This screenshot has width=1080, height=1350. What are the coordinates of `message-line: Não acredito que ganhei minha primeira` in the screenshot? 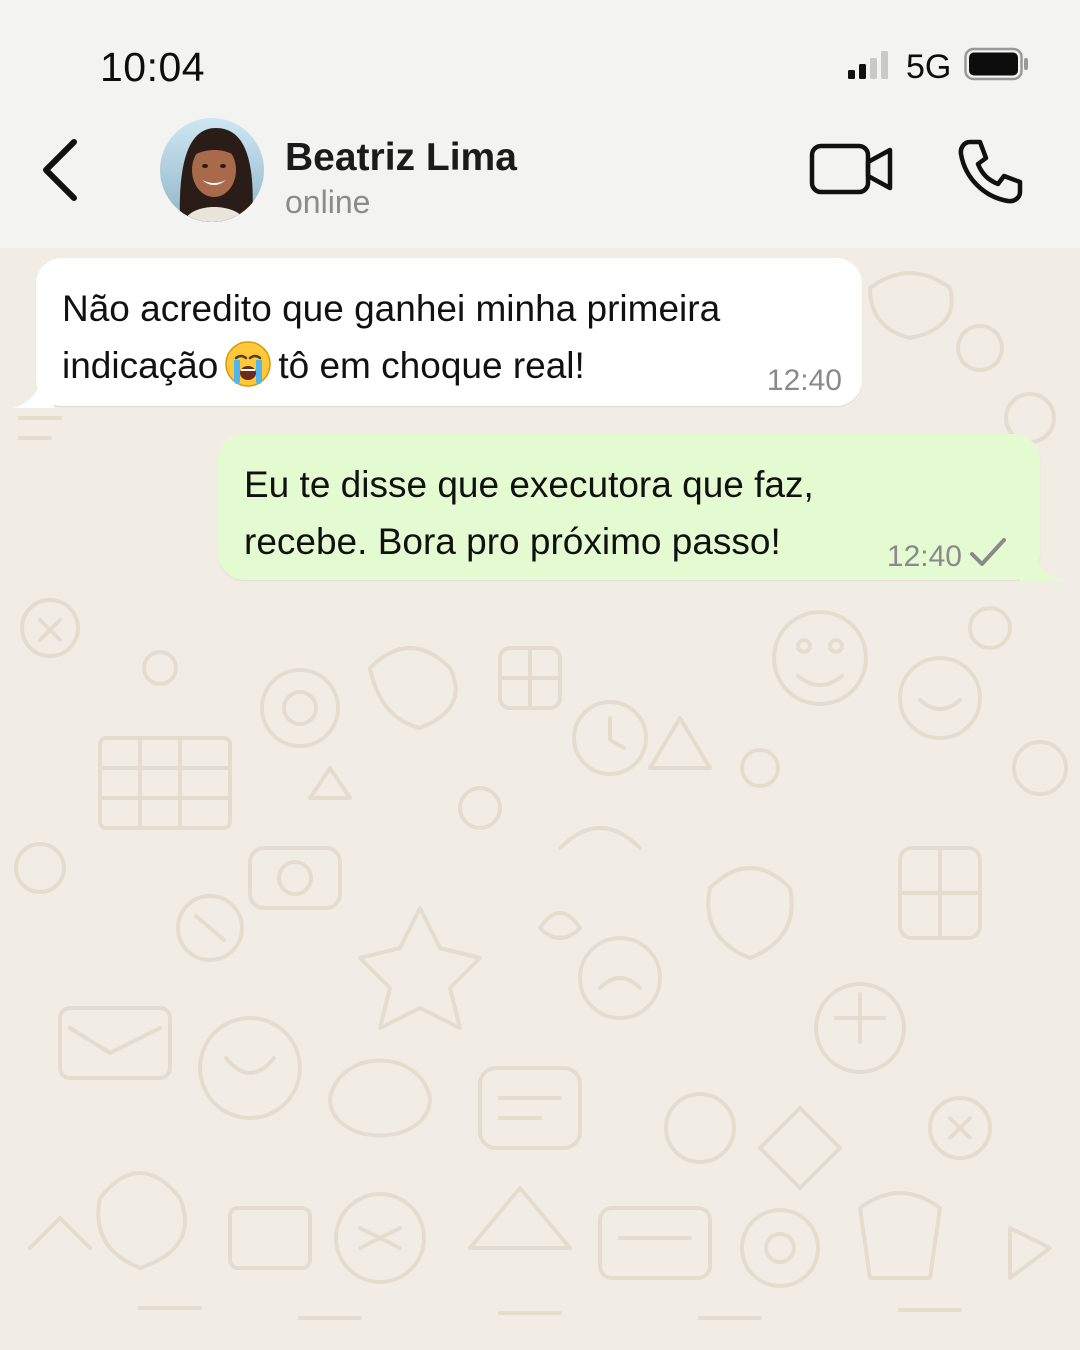 It's located at (391, 308).